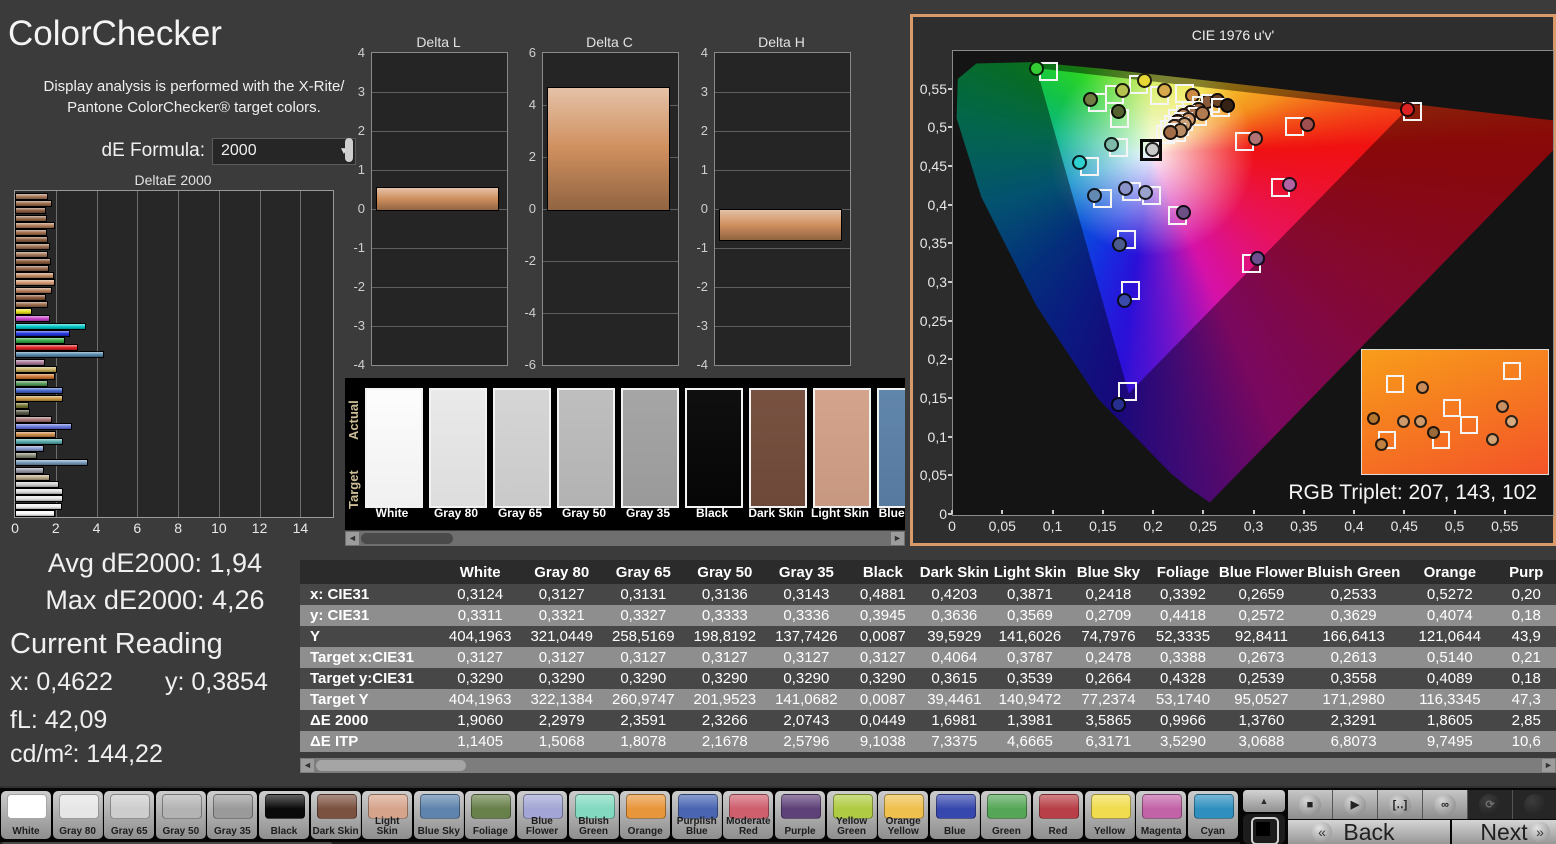  Describe the element at coordinates (490, 815) in the screenshot. I see `toolbar-patch-foliage: Foliage` at that location.